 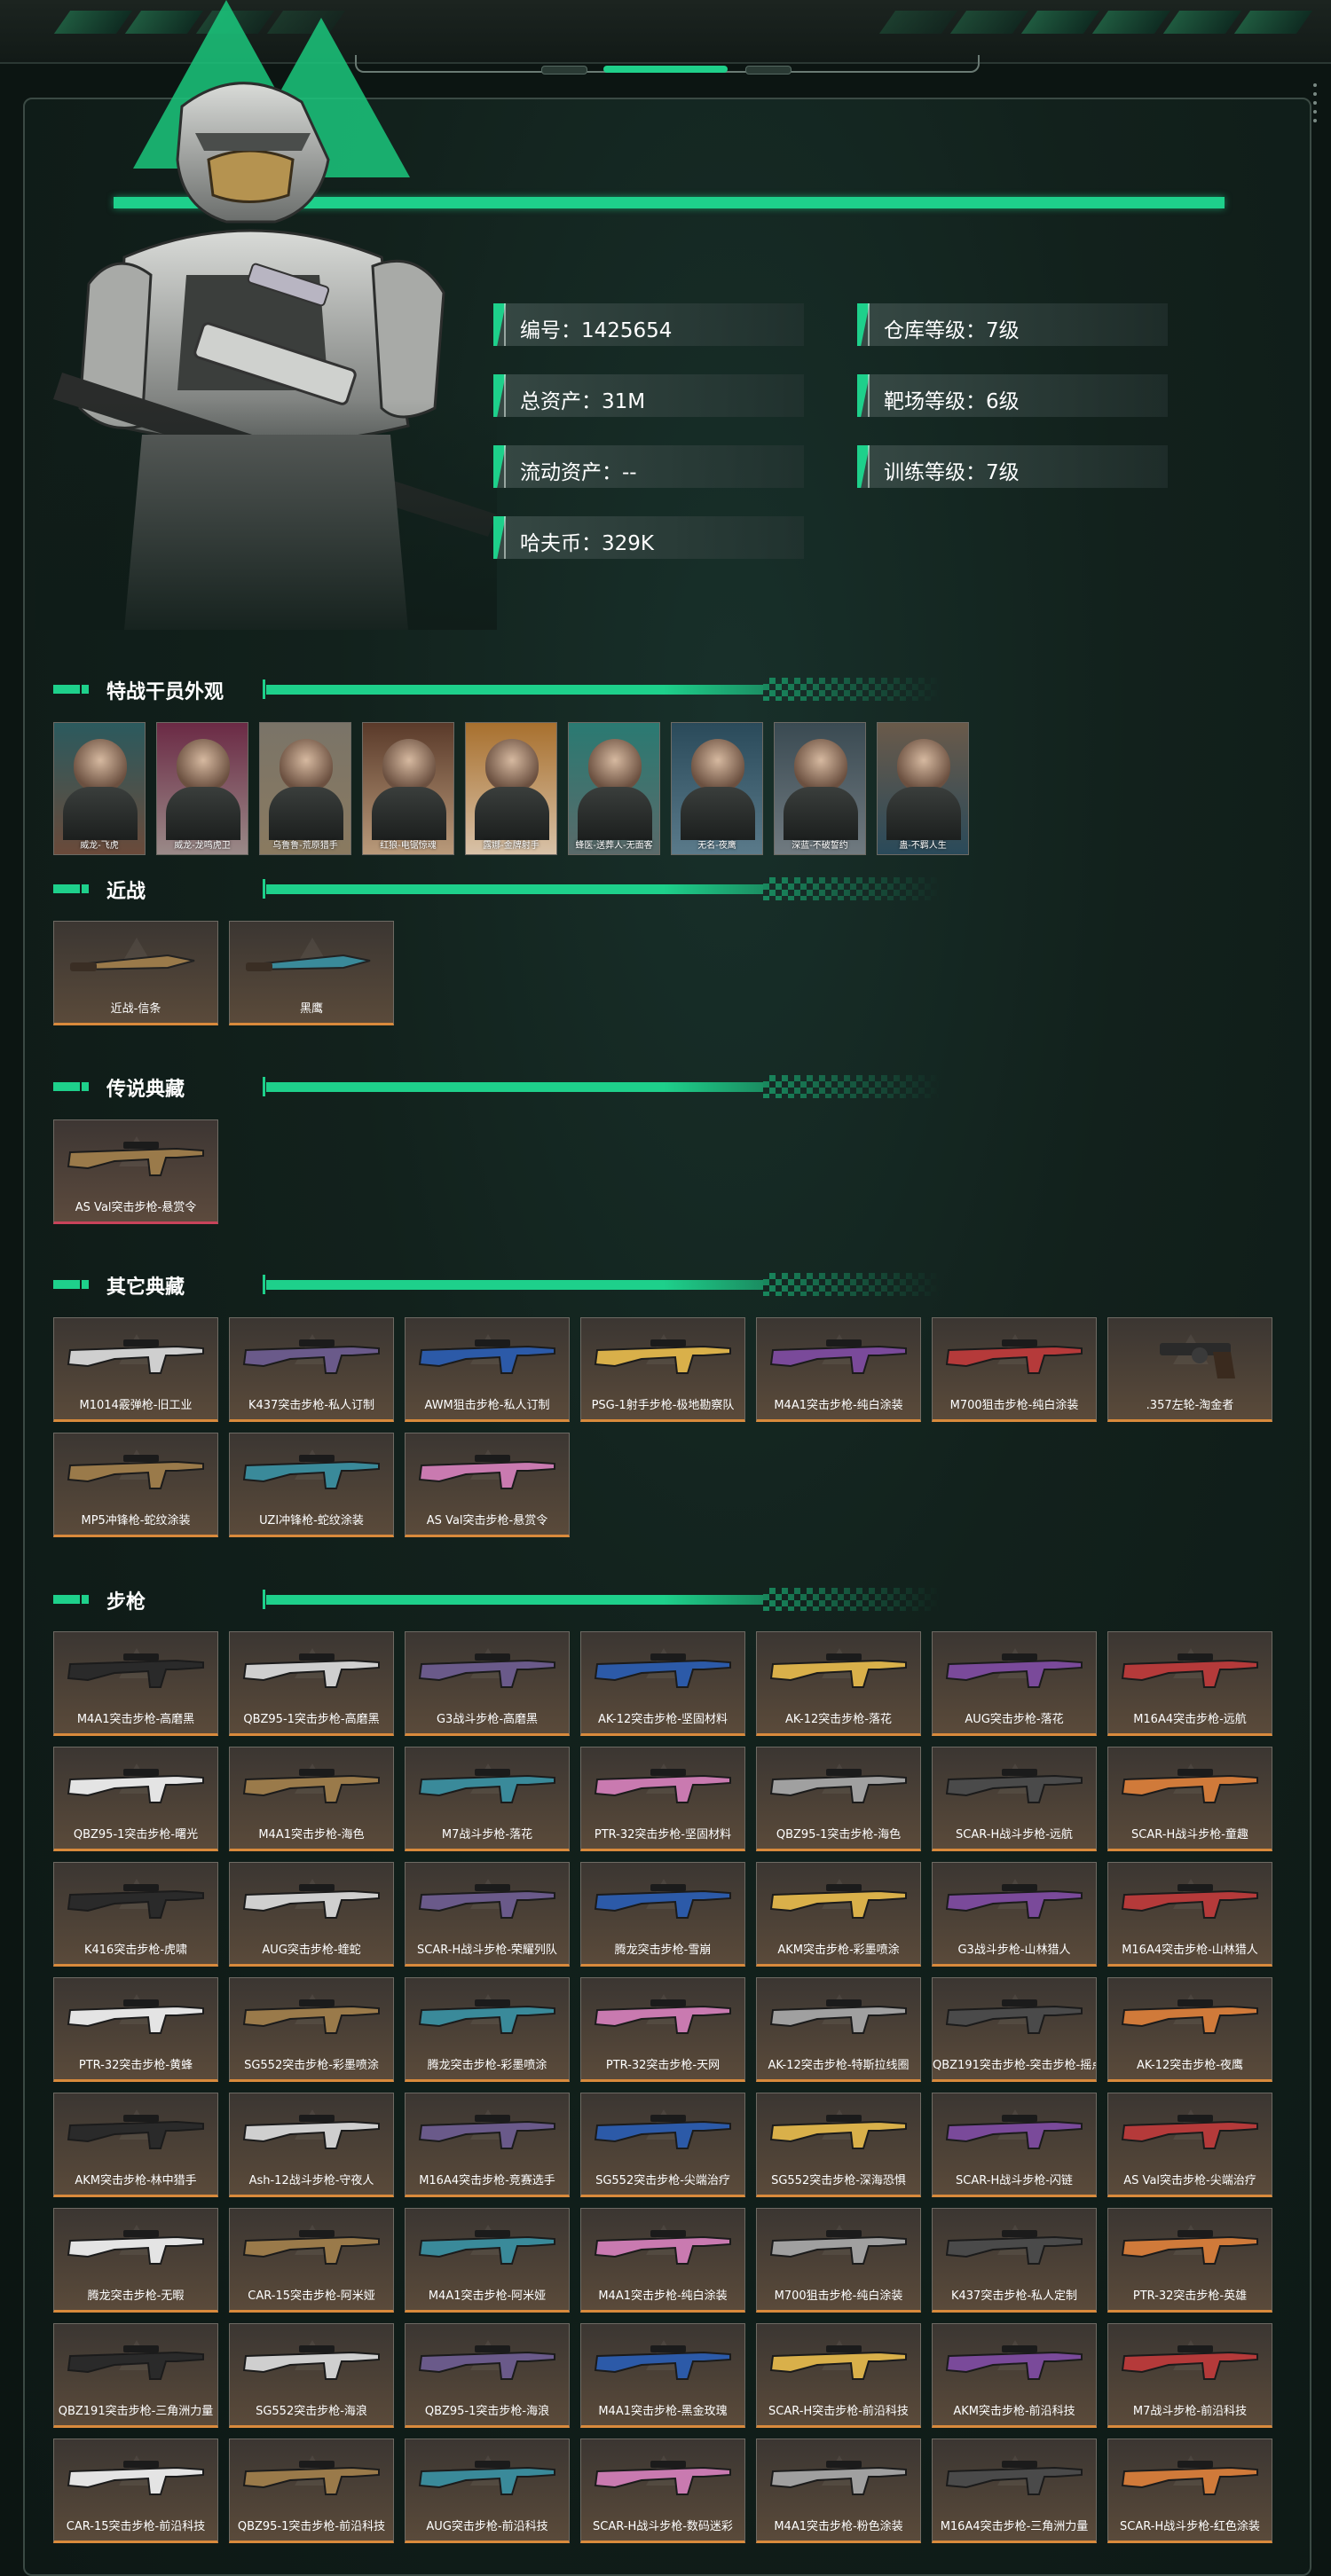 What do you see at coordinates (202, 788) in the screenshot?
I see `operator-skin-card: 威龙-龙鸣虎卫` at bounding box center [202, 788].